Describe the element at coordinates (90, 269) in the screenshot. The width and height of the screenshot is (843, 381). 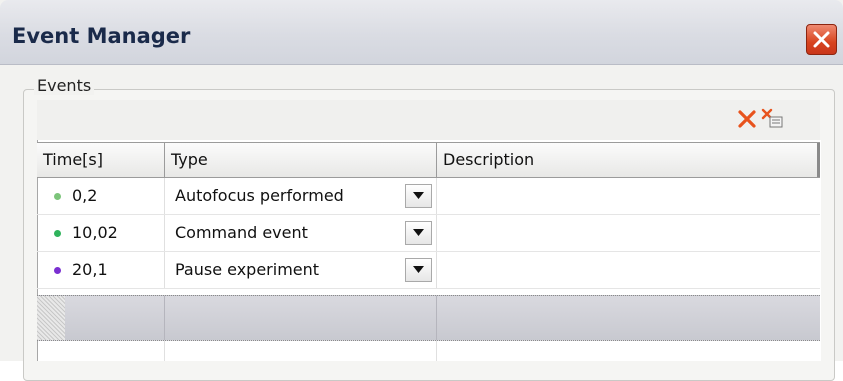
I see `time-value: 20,1` at that location.